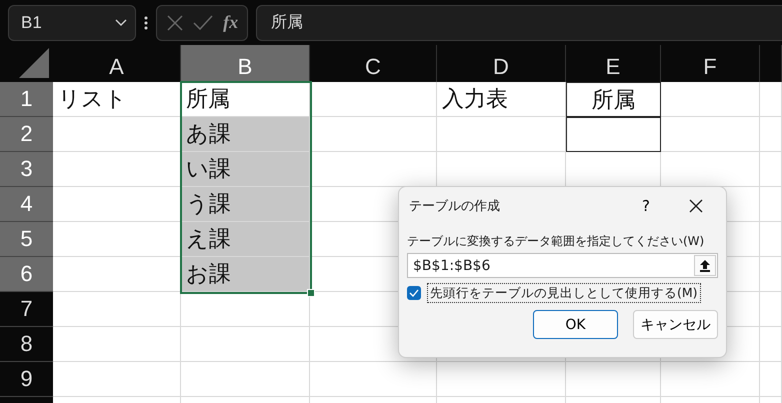 This screenshot has height=403, width=782. What do you see at coordinates (475, 100) in the screenshot?
I see `cell-text: 入力表` at bounding box center [475, 100].